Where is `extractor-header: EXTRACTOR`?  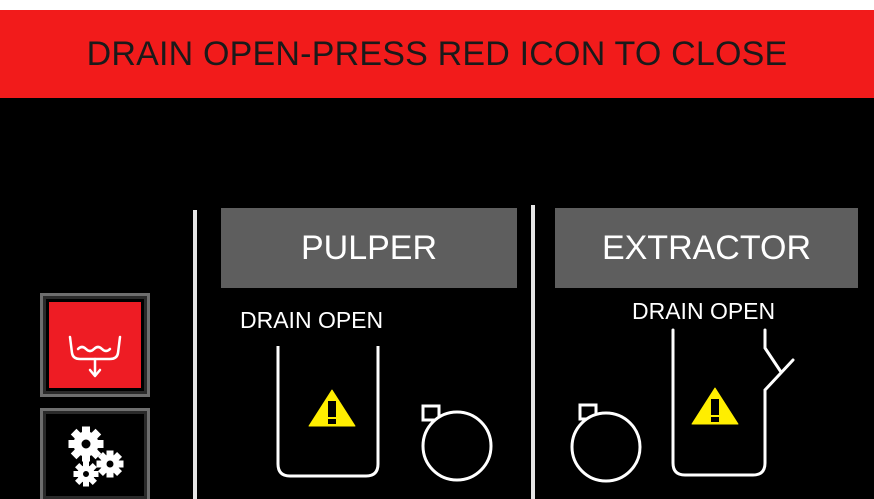 extractor-header: EXTRACTOR is located at coordinates (706, 248).